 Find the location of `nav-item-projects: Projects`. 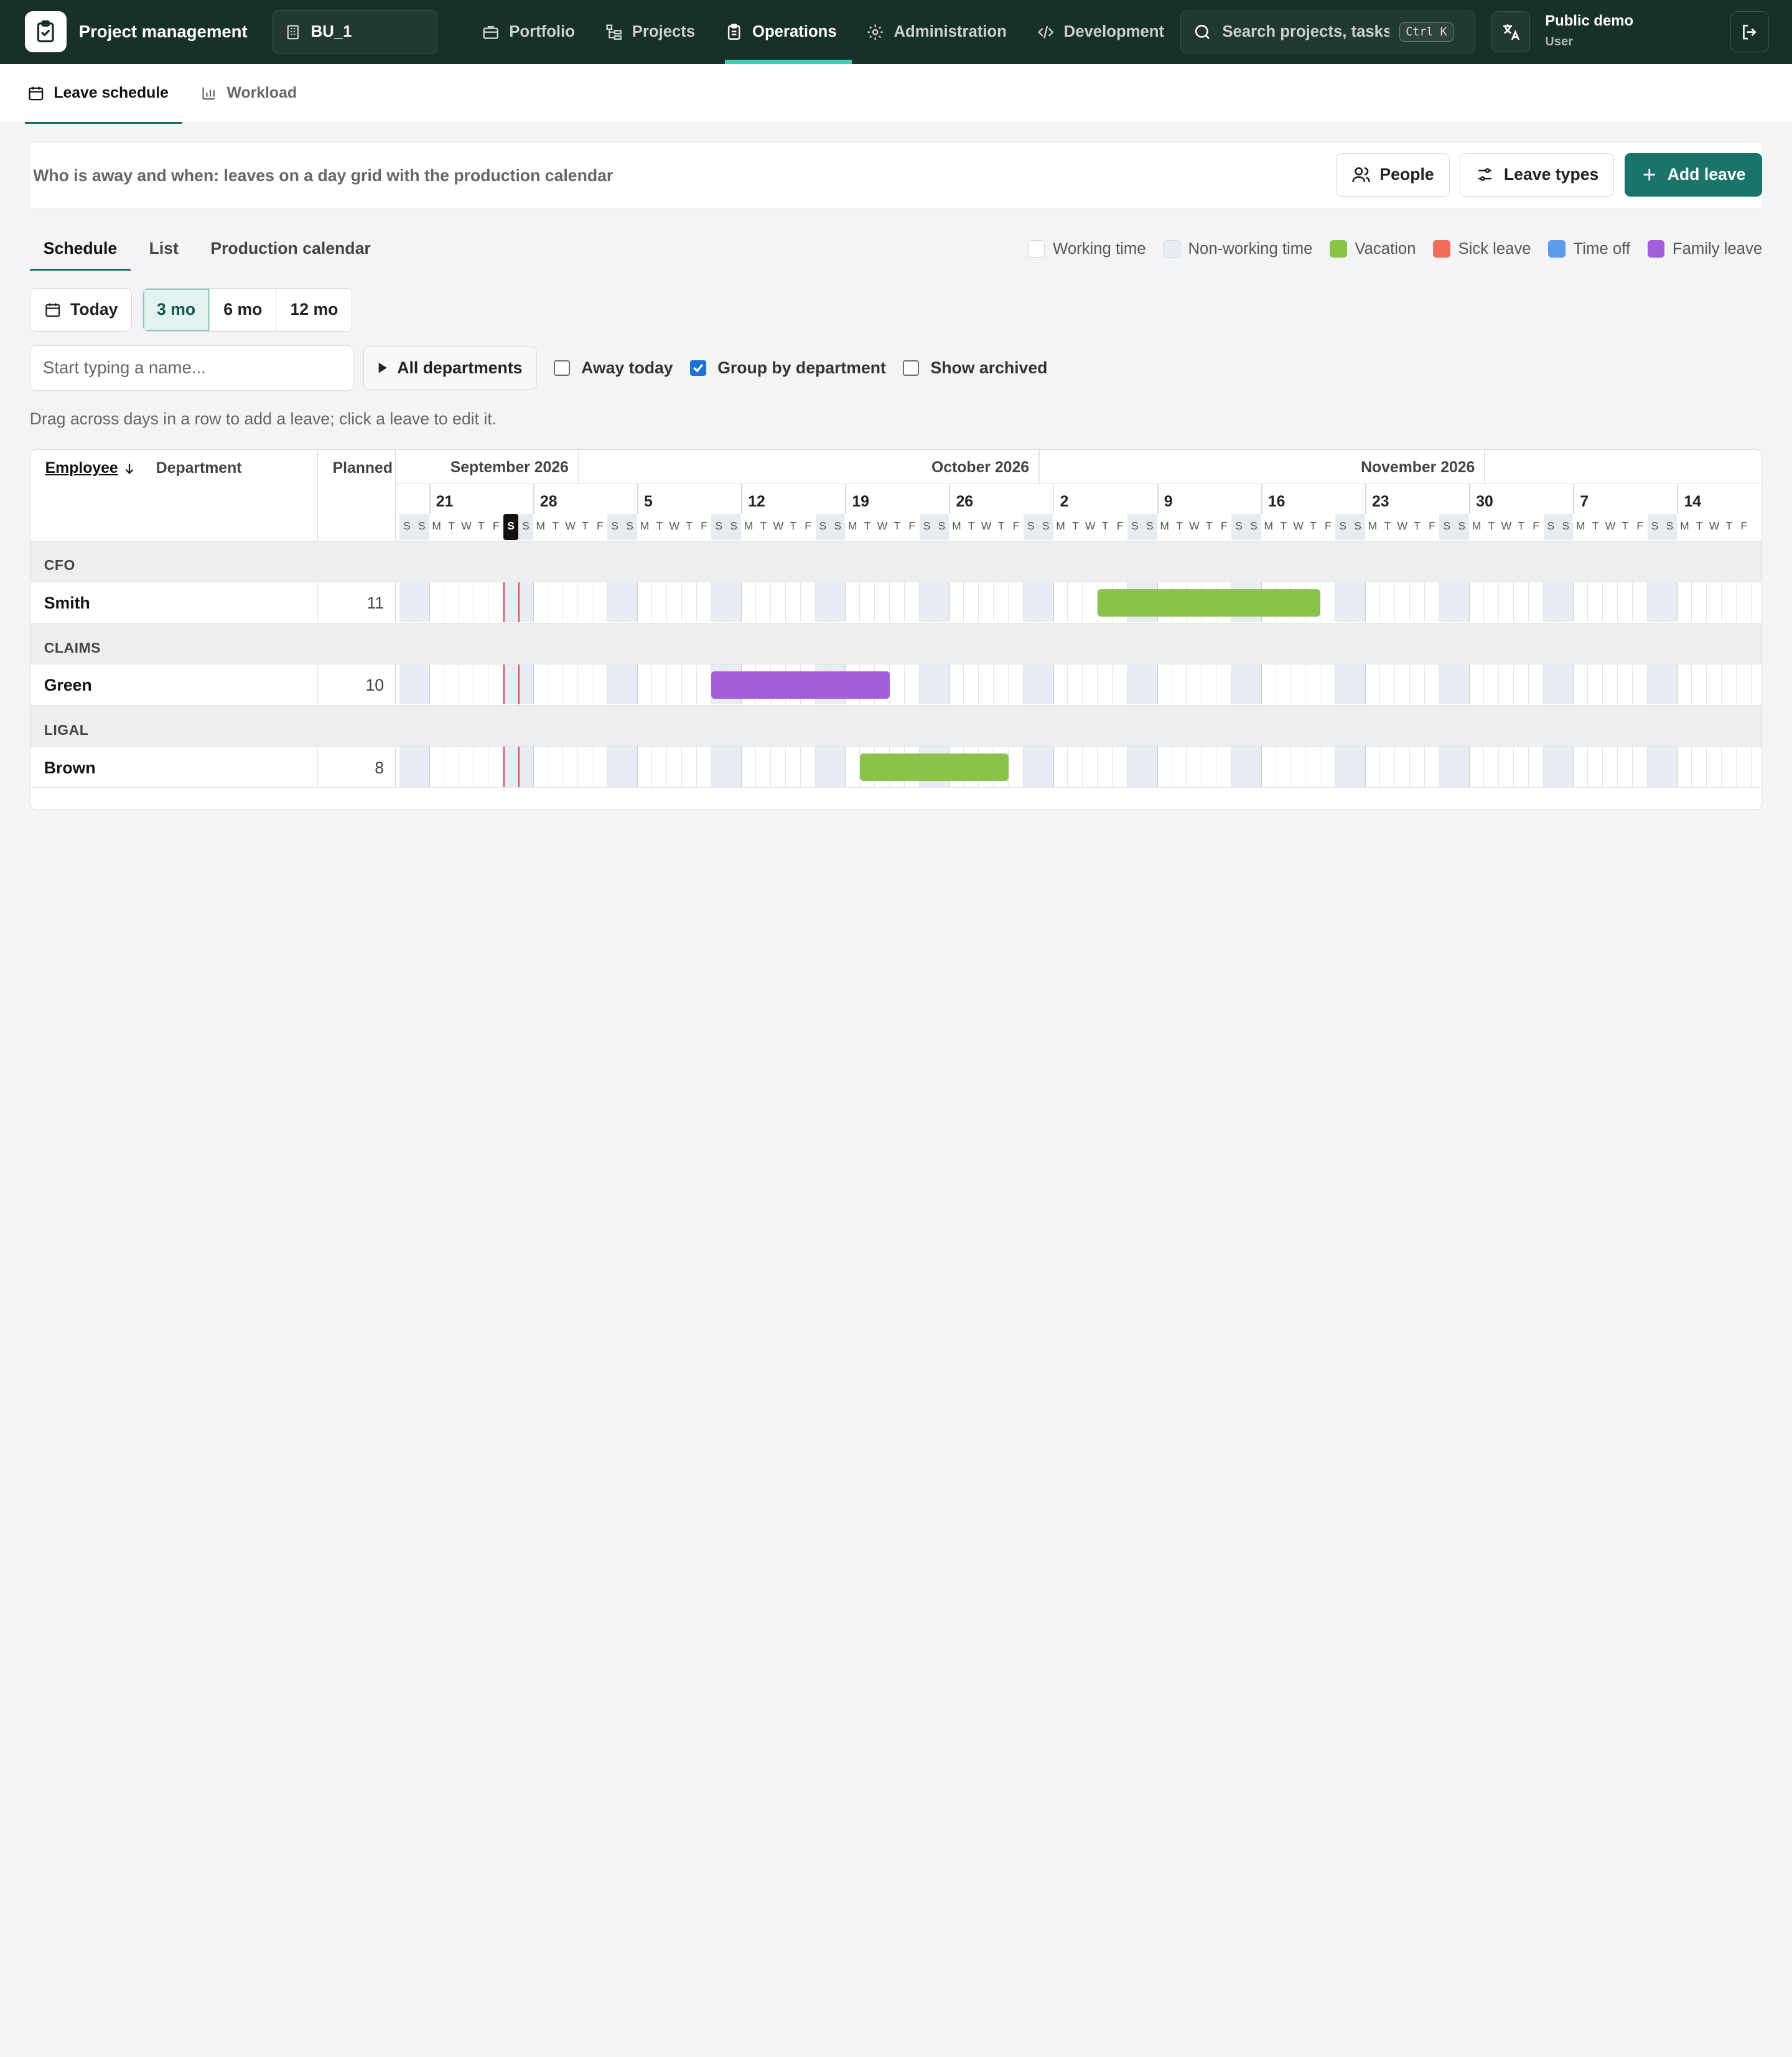

nav-item-projects: Projects is located at coordinates (650, 32).